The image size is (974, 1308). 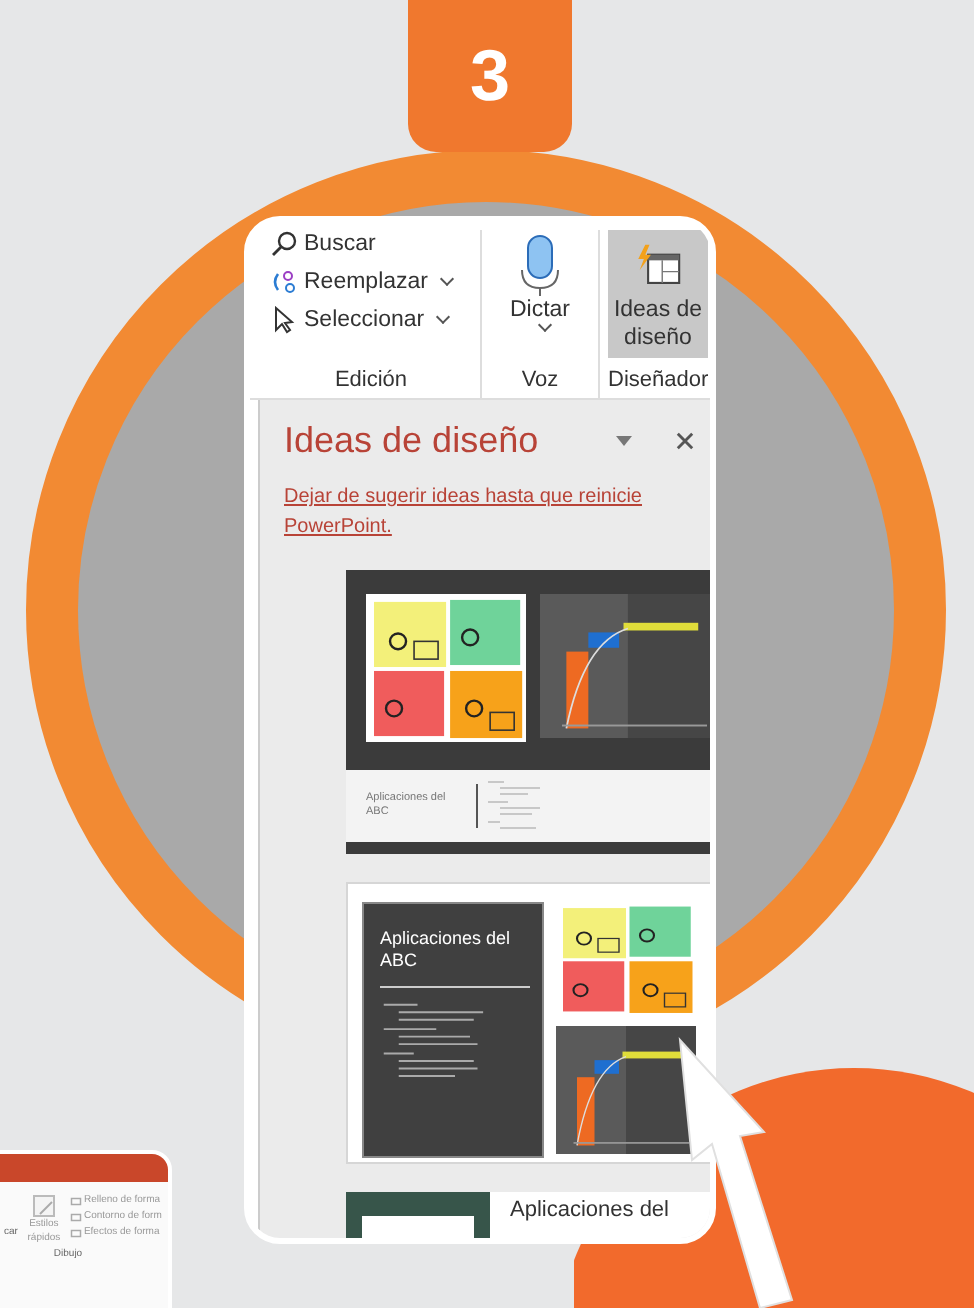 What do you see at coordinates (361, 282) in the screenshot?
I see `ribbon-command: Reemplazar` at bounding box center [361, 282].